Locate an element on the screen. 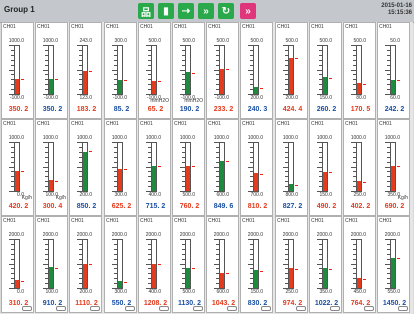 This screenshot has width=414, height=314. channel-cell: CH01 500.0 -100.0 mmH2O 65. 2 is located at coordinates (154, 70).